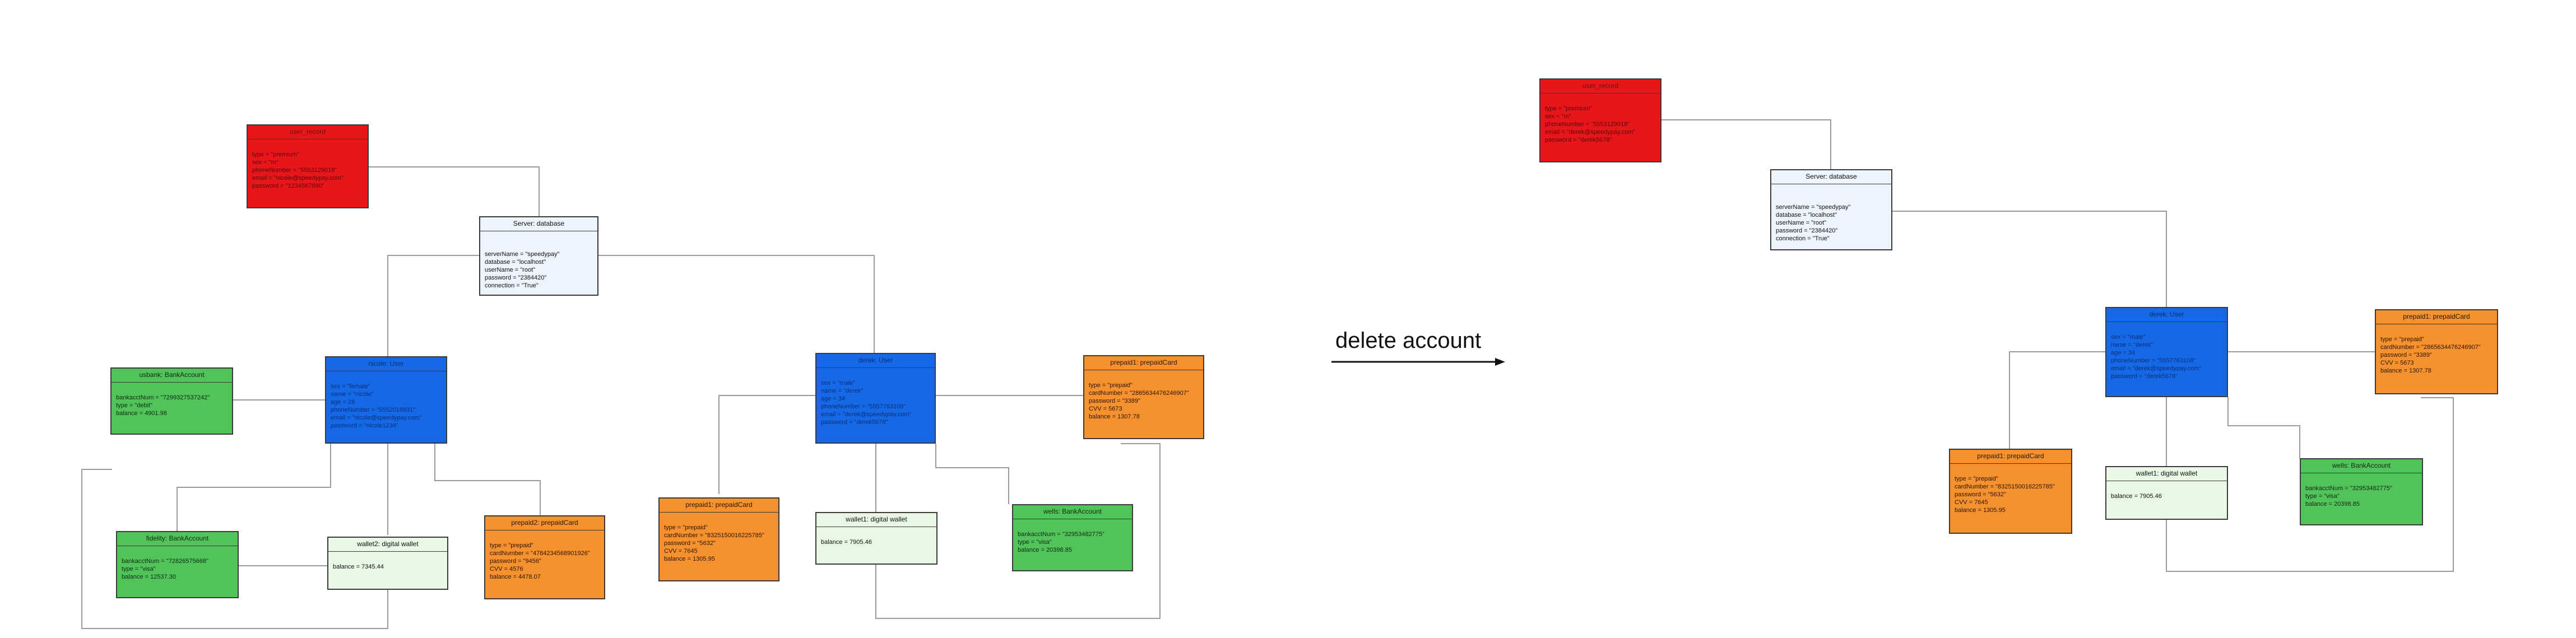 The width and height of the screenshot is (2576, 638). What do you see at coordinates (690, 543) in the screenshot?
I see `node-attribute: password = "5632"` at bounding box center [690, 543].